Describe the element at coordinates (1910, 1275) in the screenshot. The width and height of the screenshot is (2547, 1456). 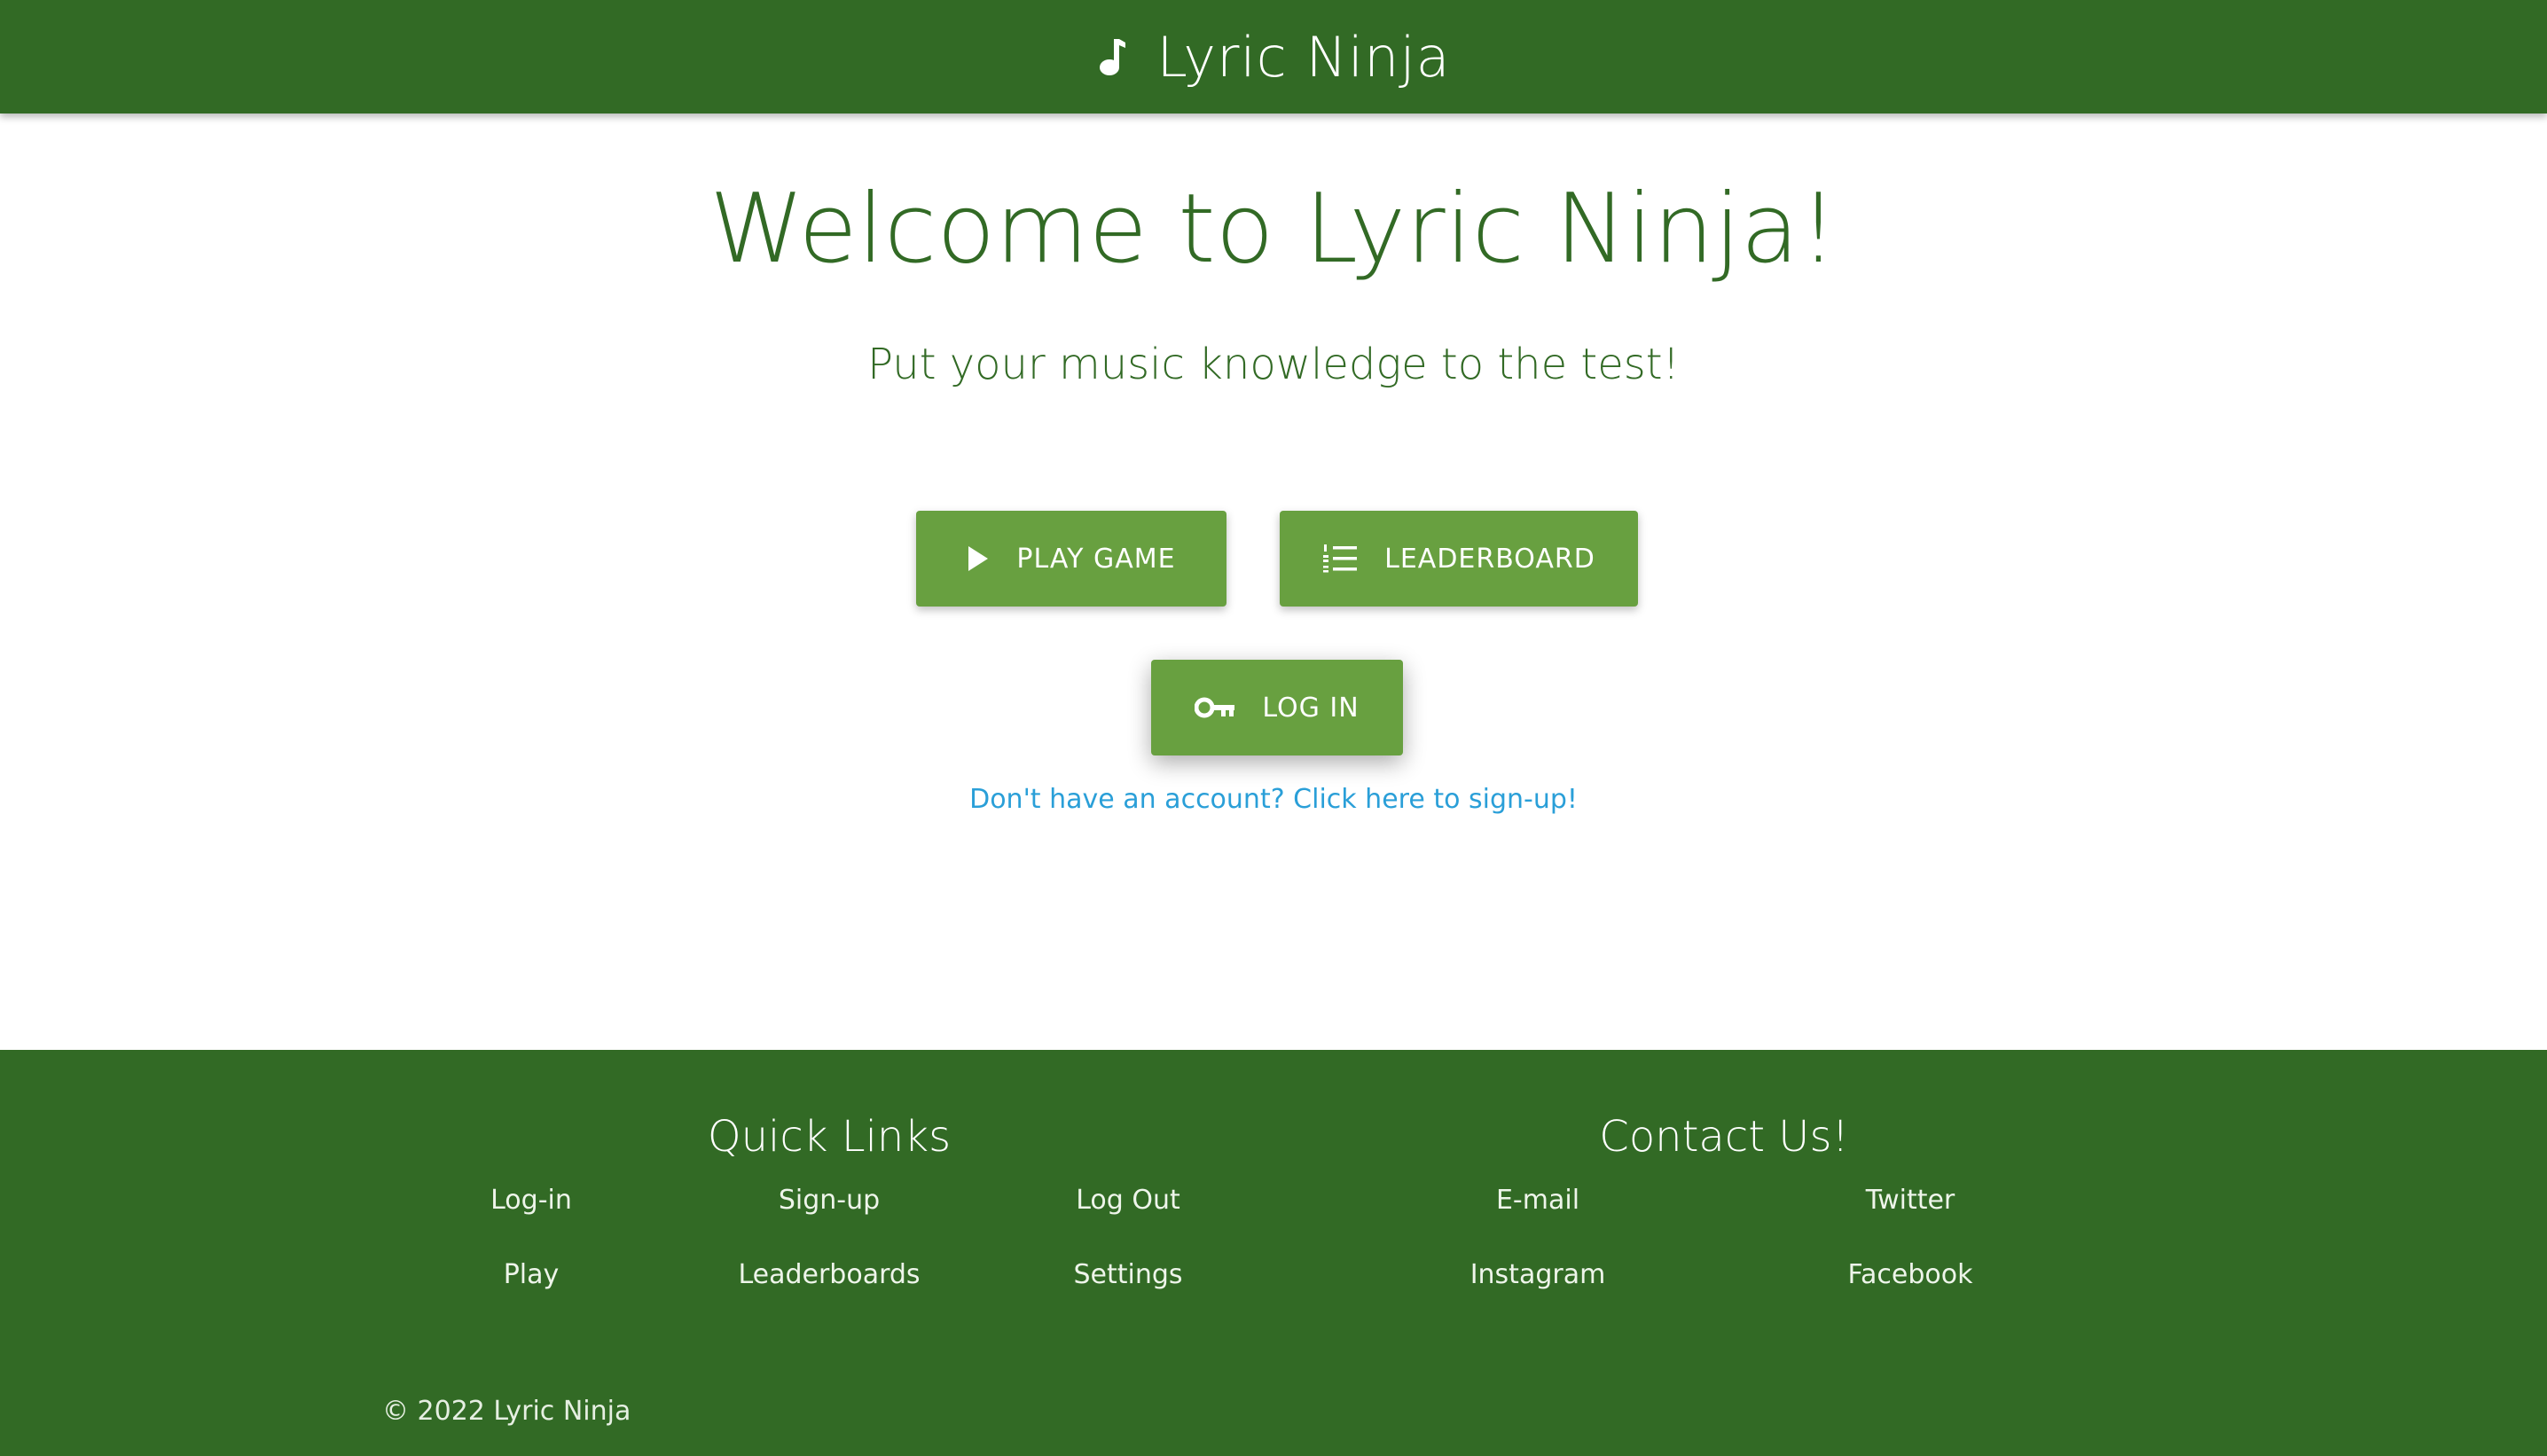
I see `footer-link-facebook: Facebook` at that location.